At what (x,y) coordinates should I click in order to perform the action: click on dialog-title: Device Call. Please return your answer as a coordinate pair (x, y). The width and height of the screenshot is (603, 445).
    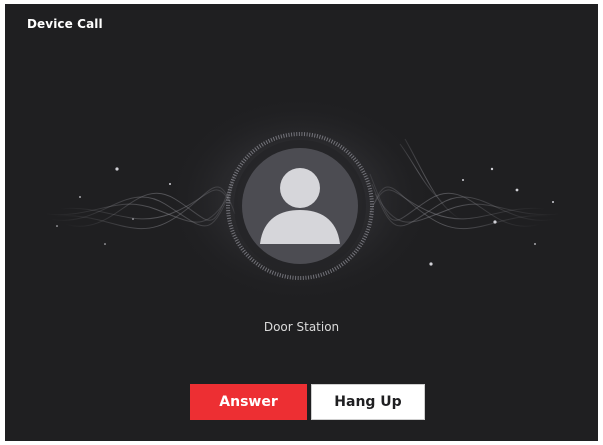
    Looking at the image, I should click on (65, 24).